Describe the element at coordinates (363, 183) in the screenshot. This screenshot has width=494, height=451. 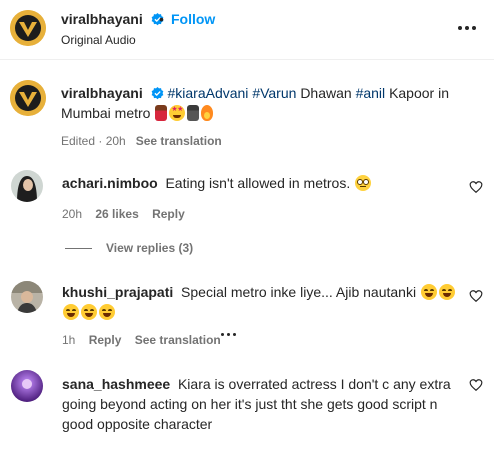
I see `face-with-rolling-eyes-emoji` at that location.